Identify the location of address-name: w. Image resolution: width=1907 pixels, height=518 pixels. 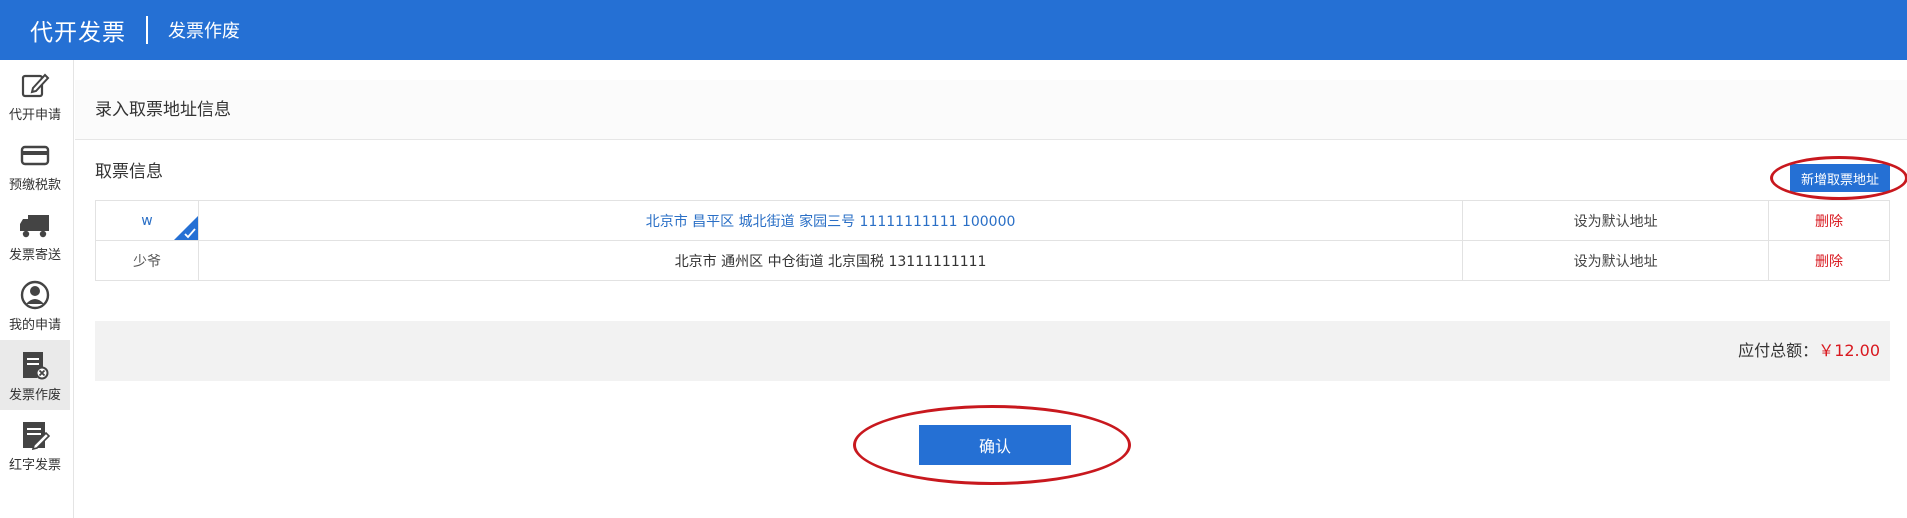
(147, 220).